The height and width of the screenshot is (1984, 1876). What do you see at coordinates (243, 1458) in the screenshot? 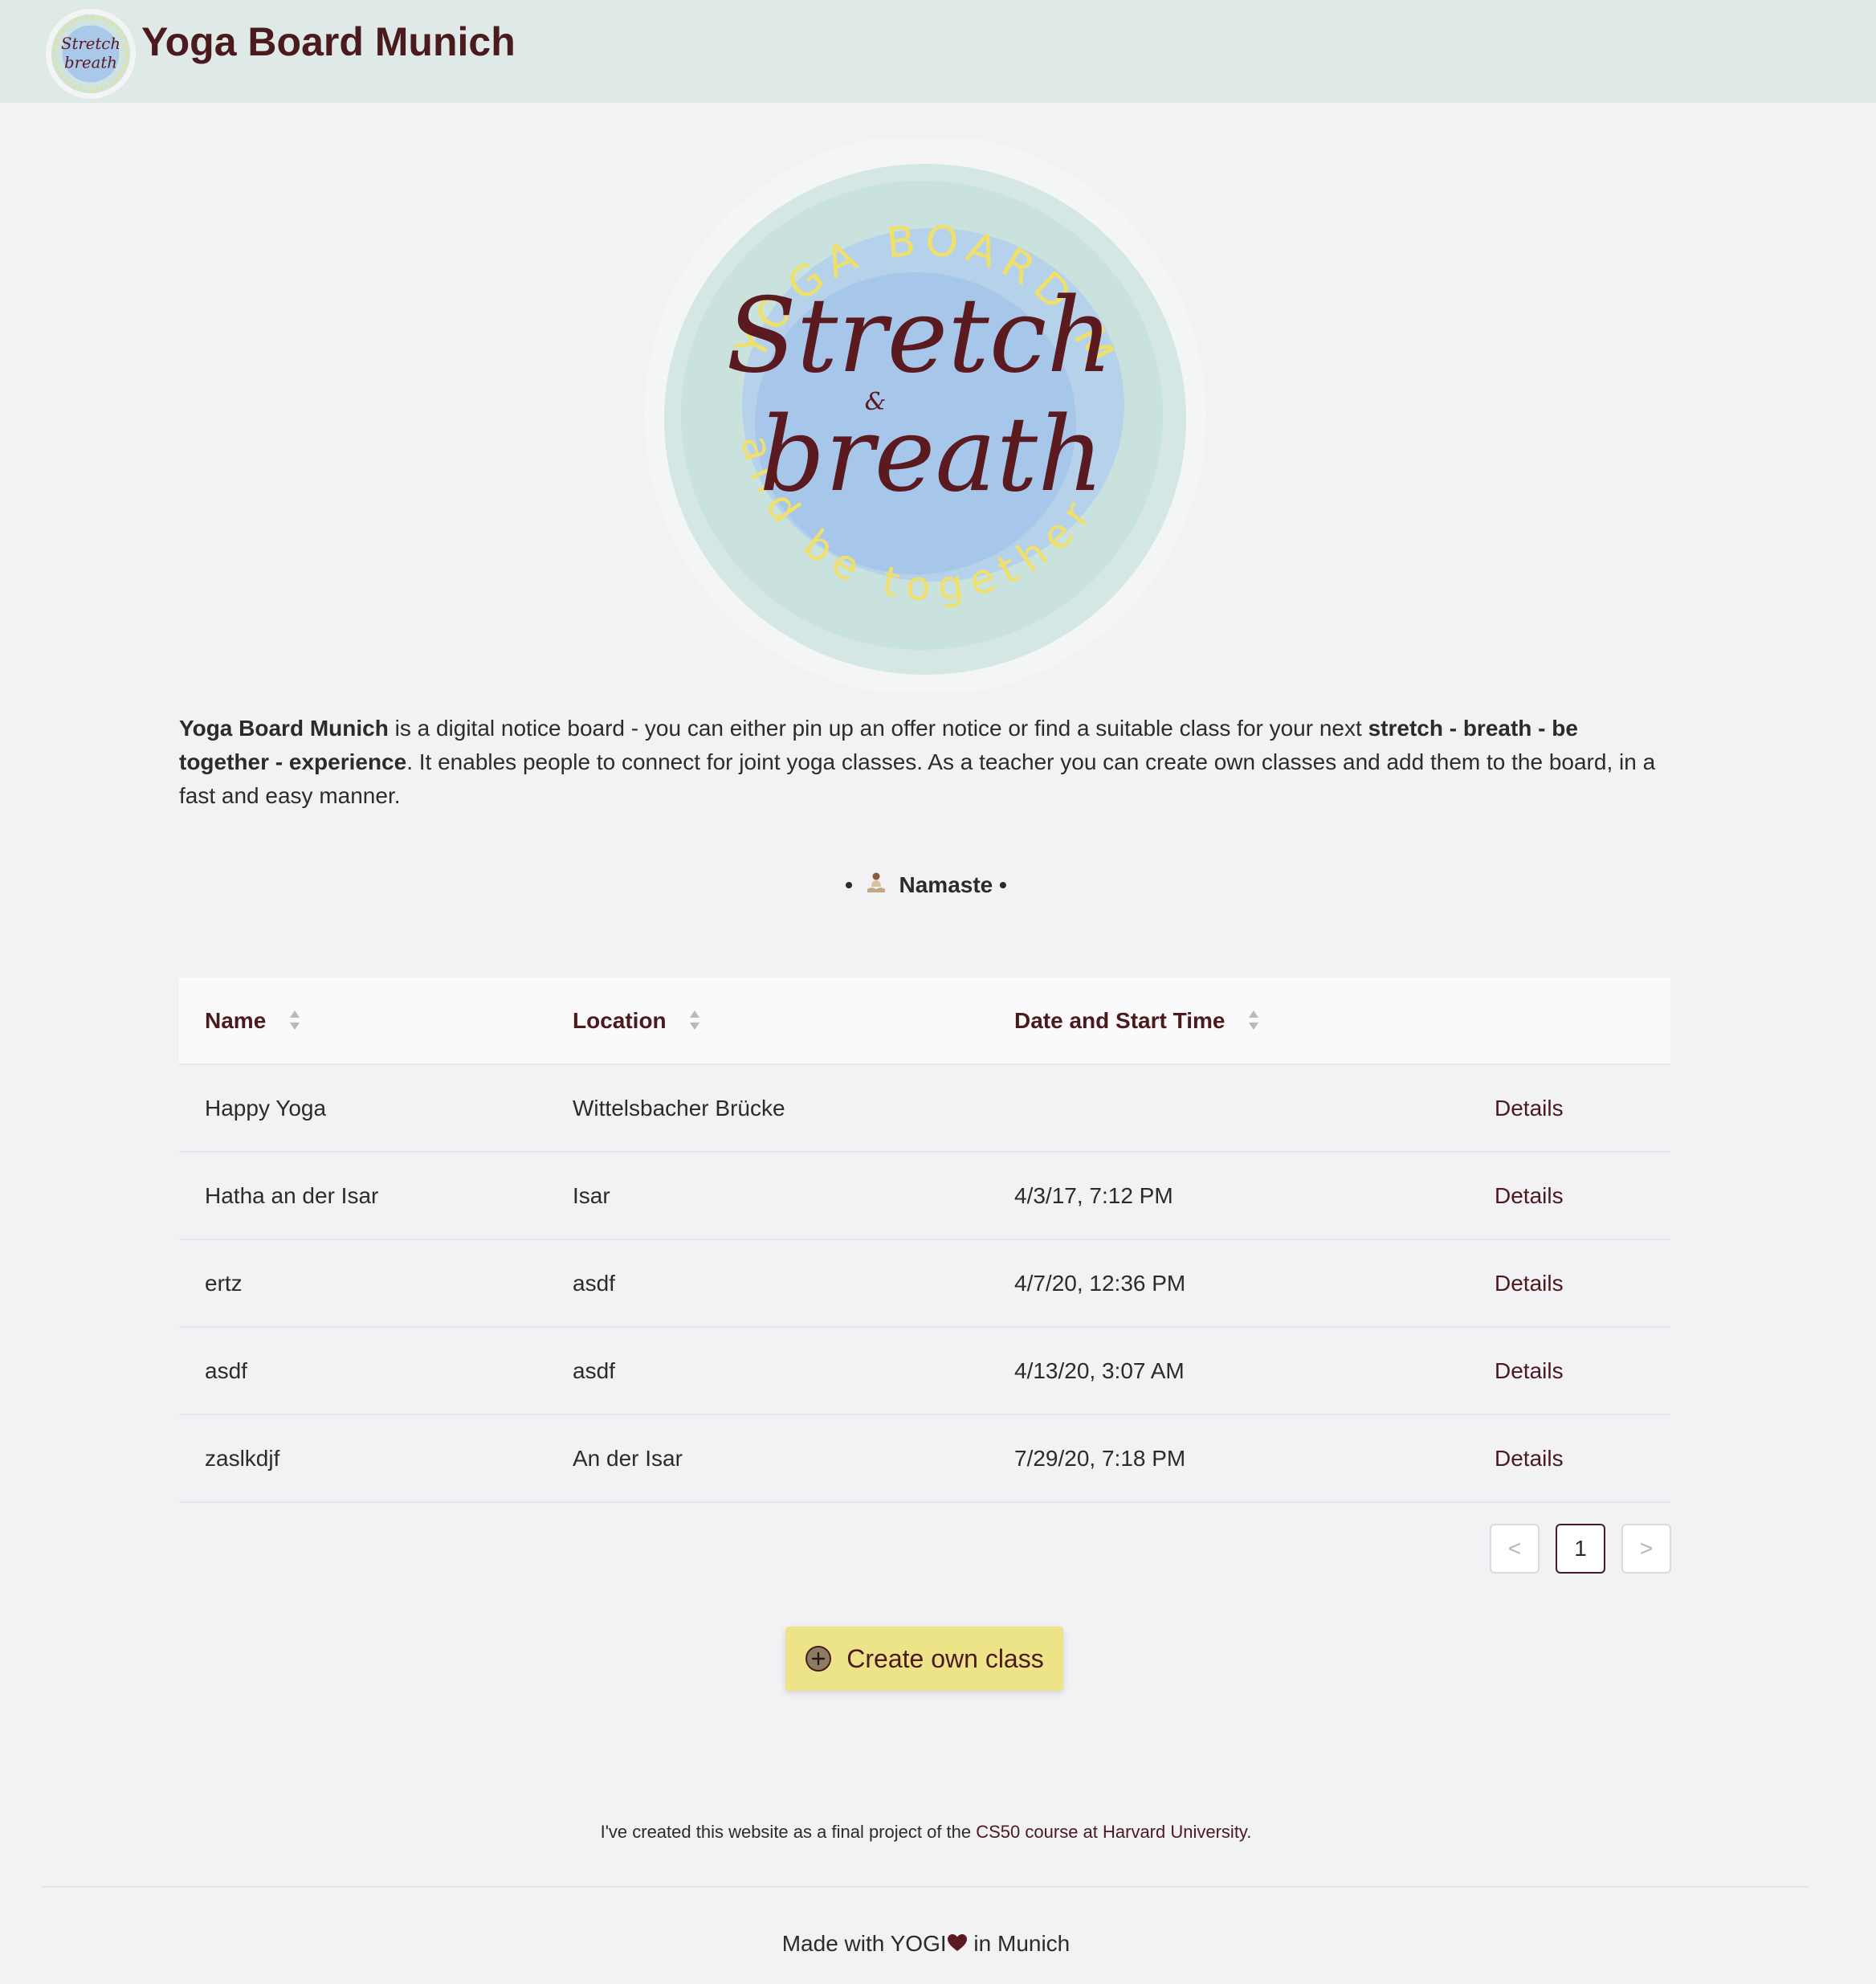
I see `cell-name: zaslkdjf` at bounding box center [243, 1458].